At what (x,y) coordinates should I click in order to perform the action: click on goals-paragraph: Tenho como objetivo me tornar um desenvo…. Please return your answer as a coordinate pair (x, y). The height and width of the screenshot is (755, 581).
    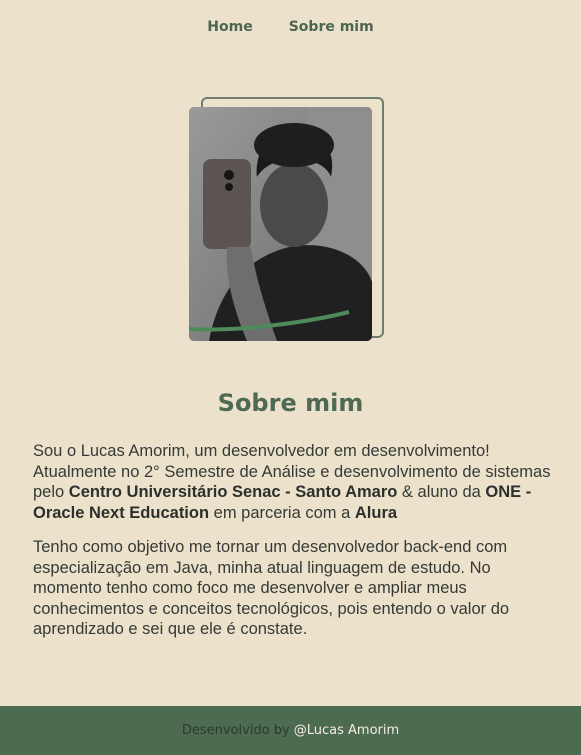
    Looking at the image, I should click on (271, 588).